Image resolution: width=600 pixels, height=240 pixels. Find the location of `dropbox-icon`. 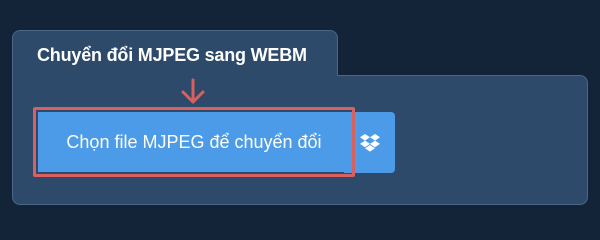

dropbox-icon is located at coordinates (369, 142).